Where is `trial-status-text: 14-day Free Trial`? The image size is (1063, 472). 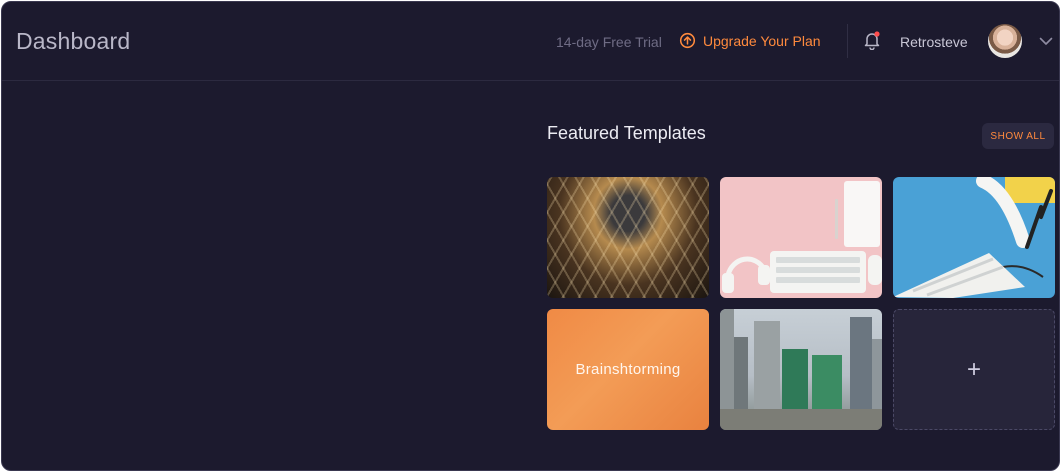
trial-status-text: 14-day Free Trial is located at coordinates (609, 42).